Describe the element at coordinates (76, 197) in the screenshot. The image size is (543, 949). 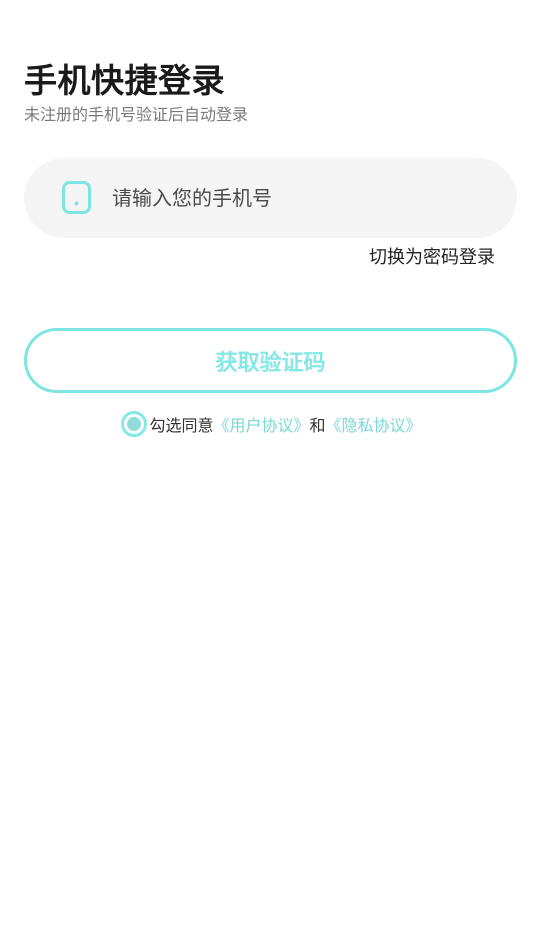
I see `phone-icon` at that location.